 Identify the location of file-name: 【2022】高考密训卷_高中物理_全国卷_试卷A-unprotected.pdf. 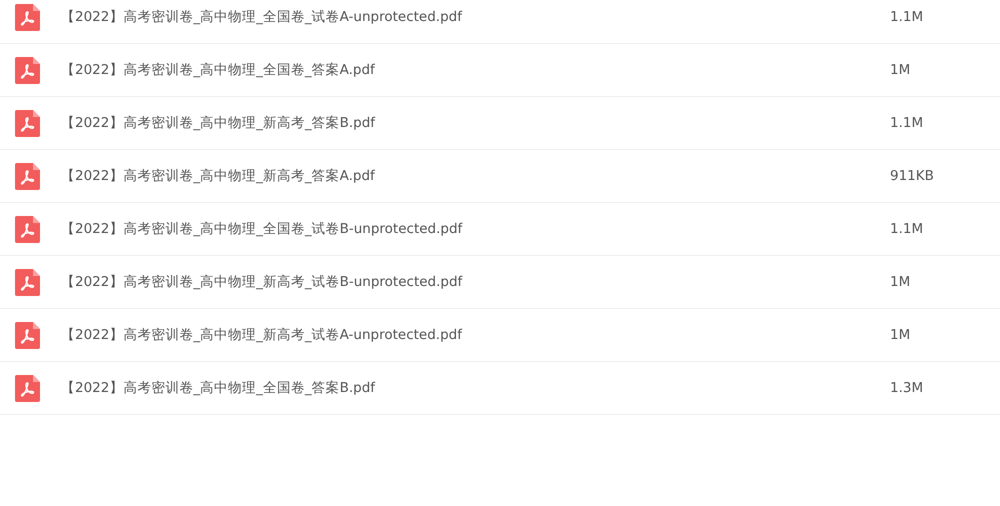
(475, 17).